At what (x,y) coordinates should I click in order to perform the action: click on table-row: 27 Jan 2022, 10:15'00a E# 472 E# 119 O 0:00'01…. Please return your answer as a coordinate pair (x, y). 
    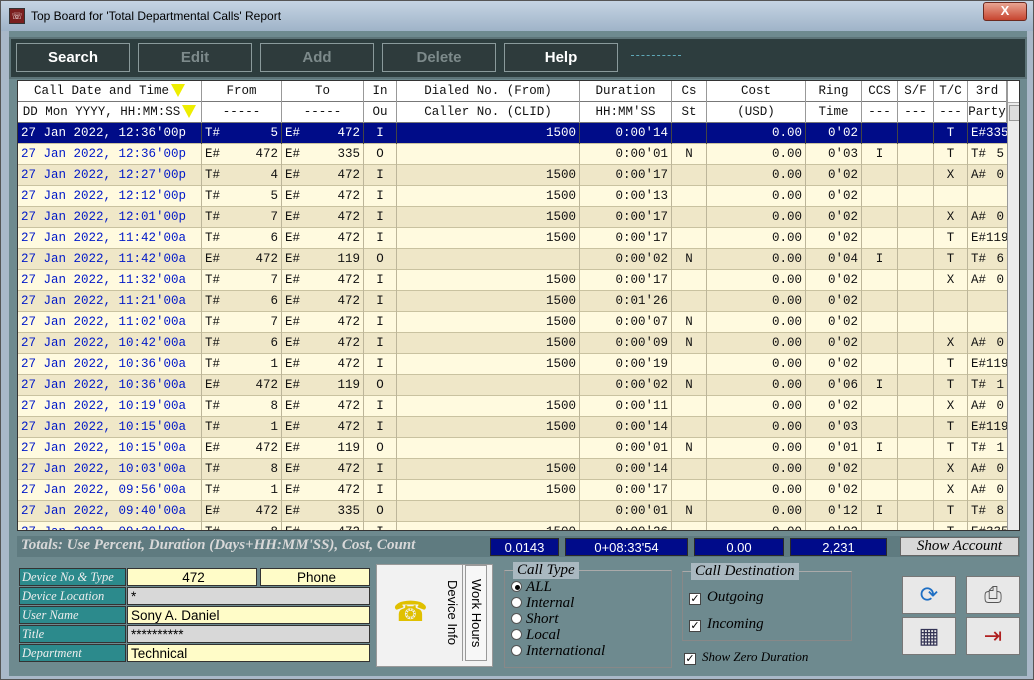
    Looking at the image, I should click on (512, 448).